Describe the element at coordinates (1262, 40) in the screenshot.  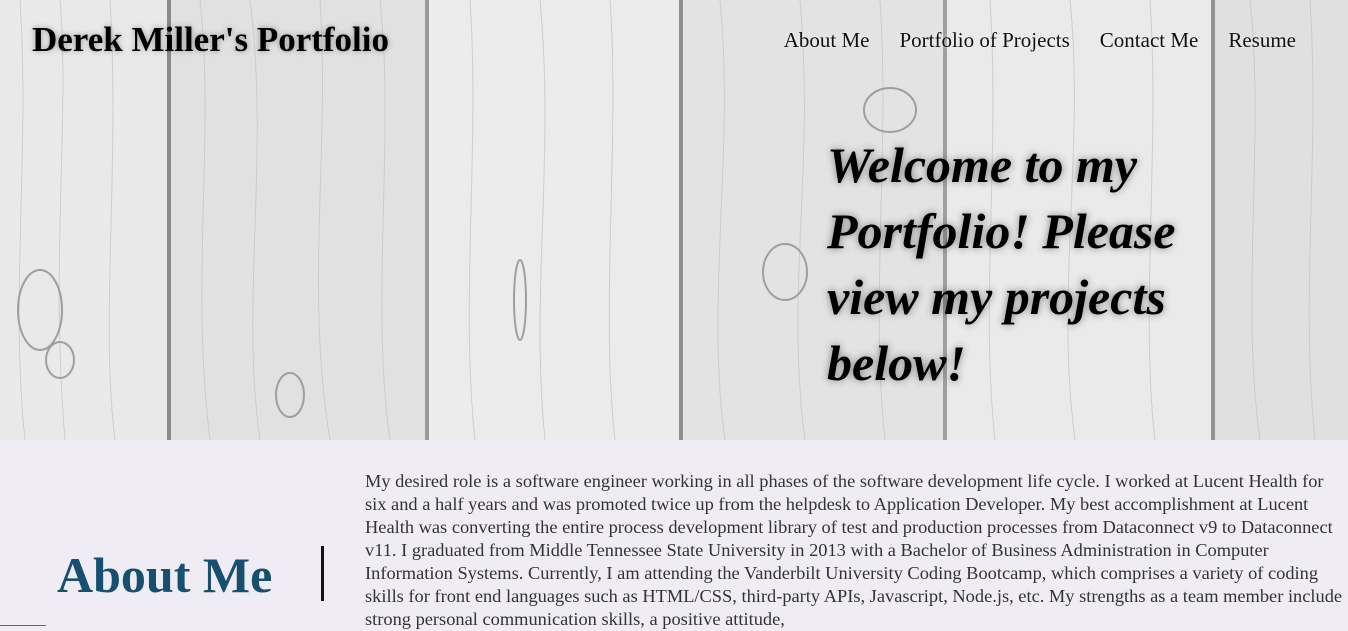
I see `nav-resume: Resume` at that location.